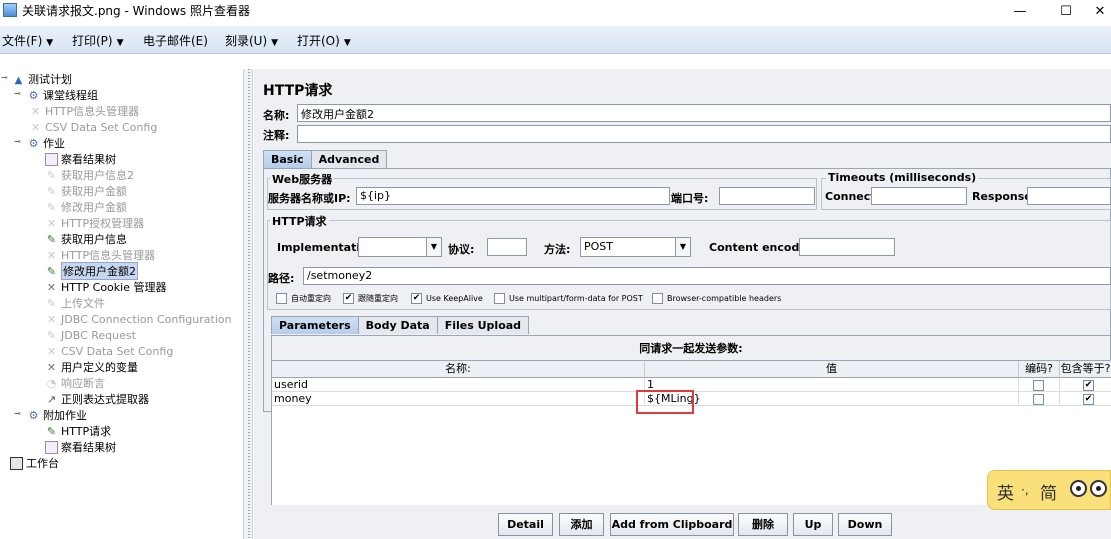 This screenshot has height=539, width=1111. What do you see at coordinates (1100, 11) in the screenshot?
I see `close-button: ✕` at bounding box center [1100, 11].